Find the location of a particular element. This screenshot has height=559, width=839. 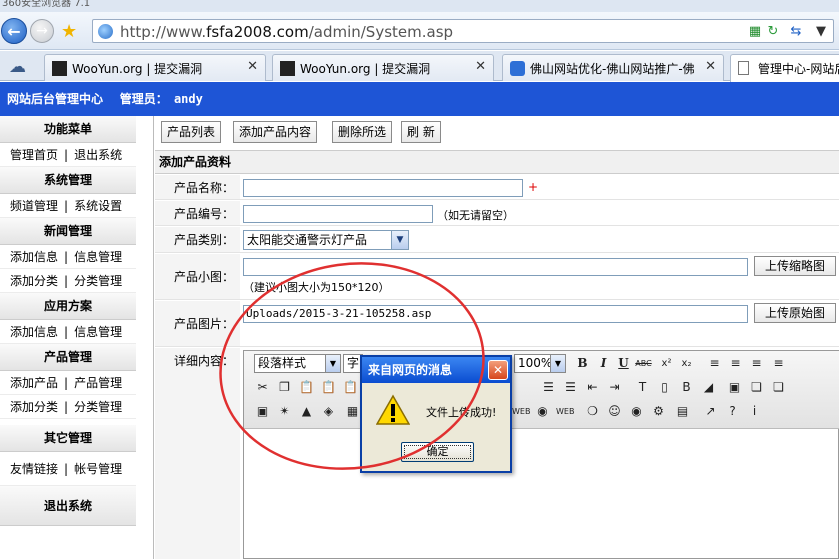

table-icon: ▦ is located at coordinates (352, 411).